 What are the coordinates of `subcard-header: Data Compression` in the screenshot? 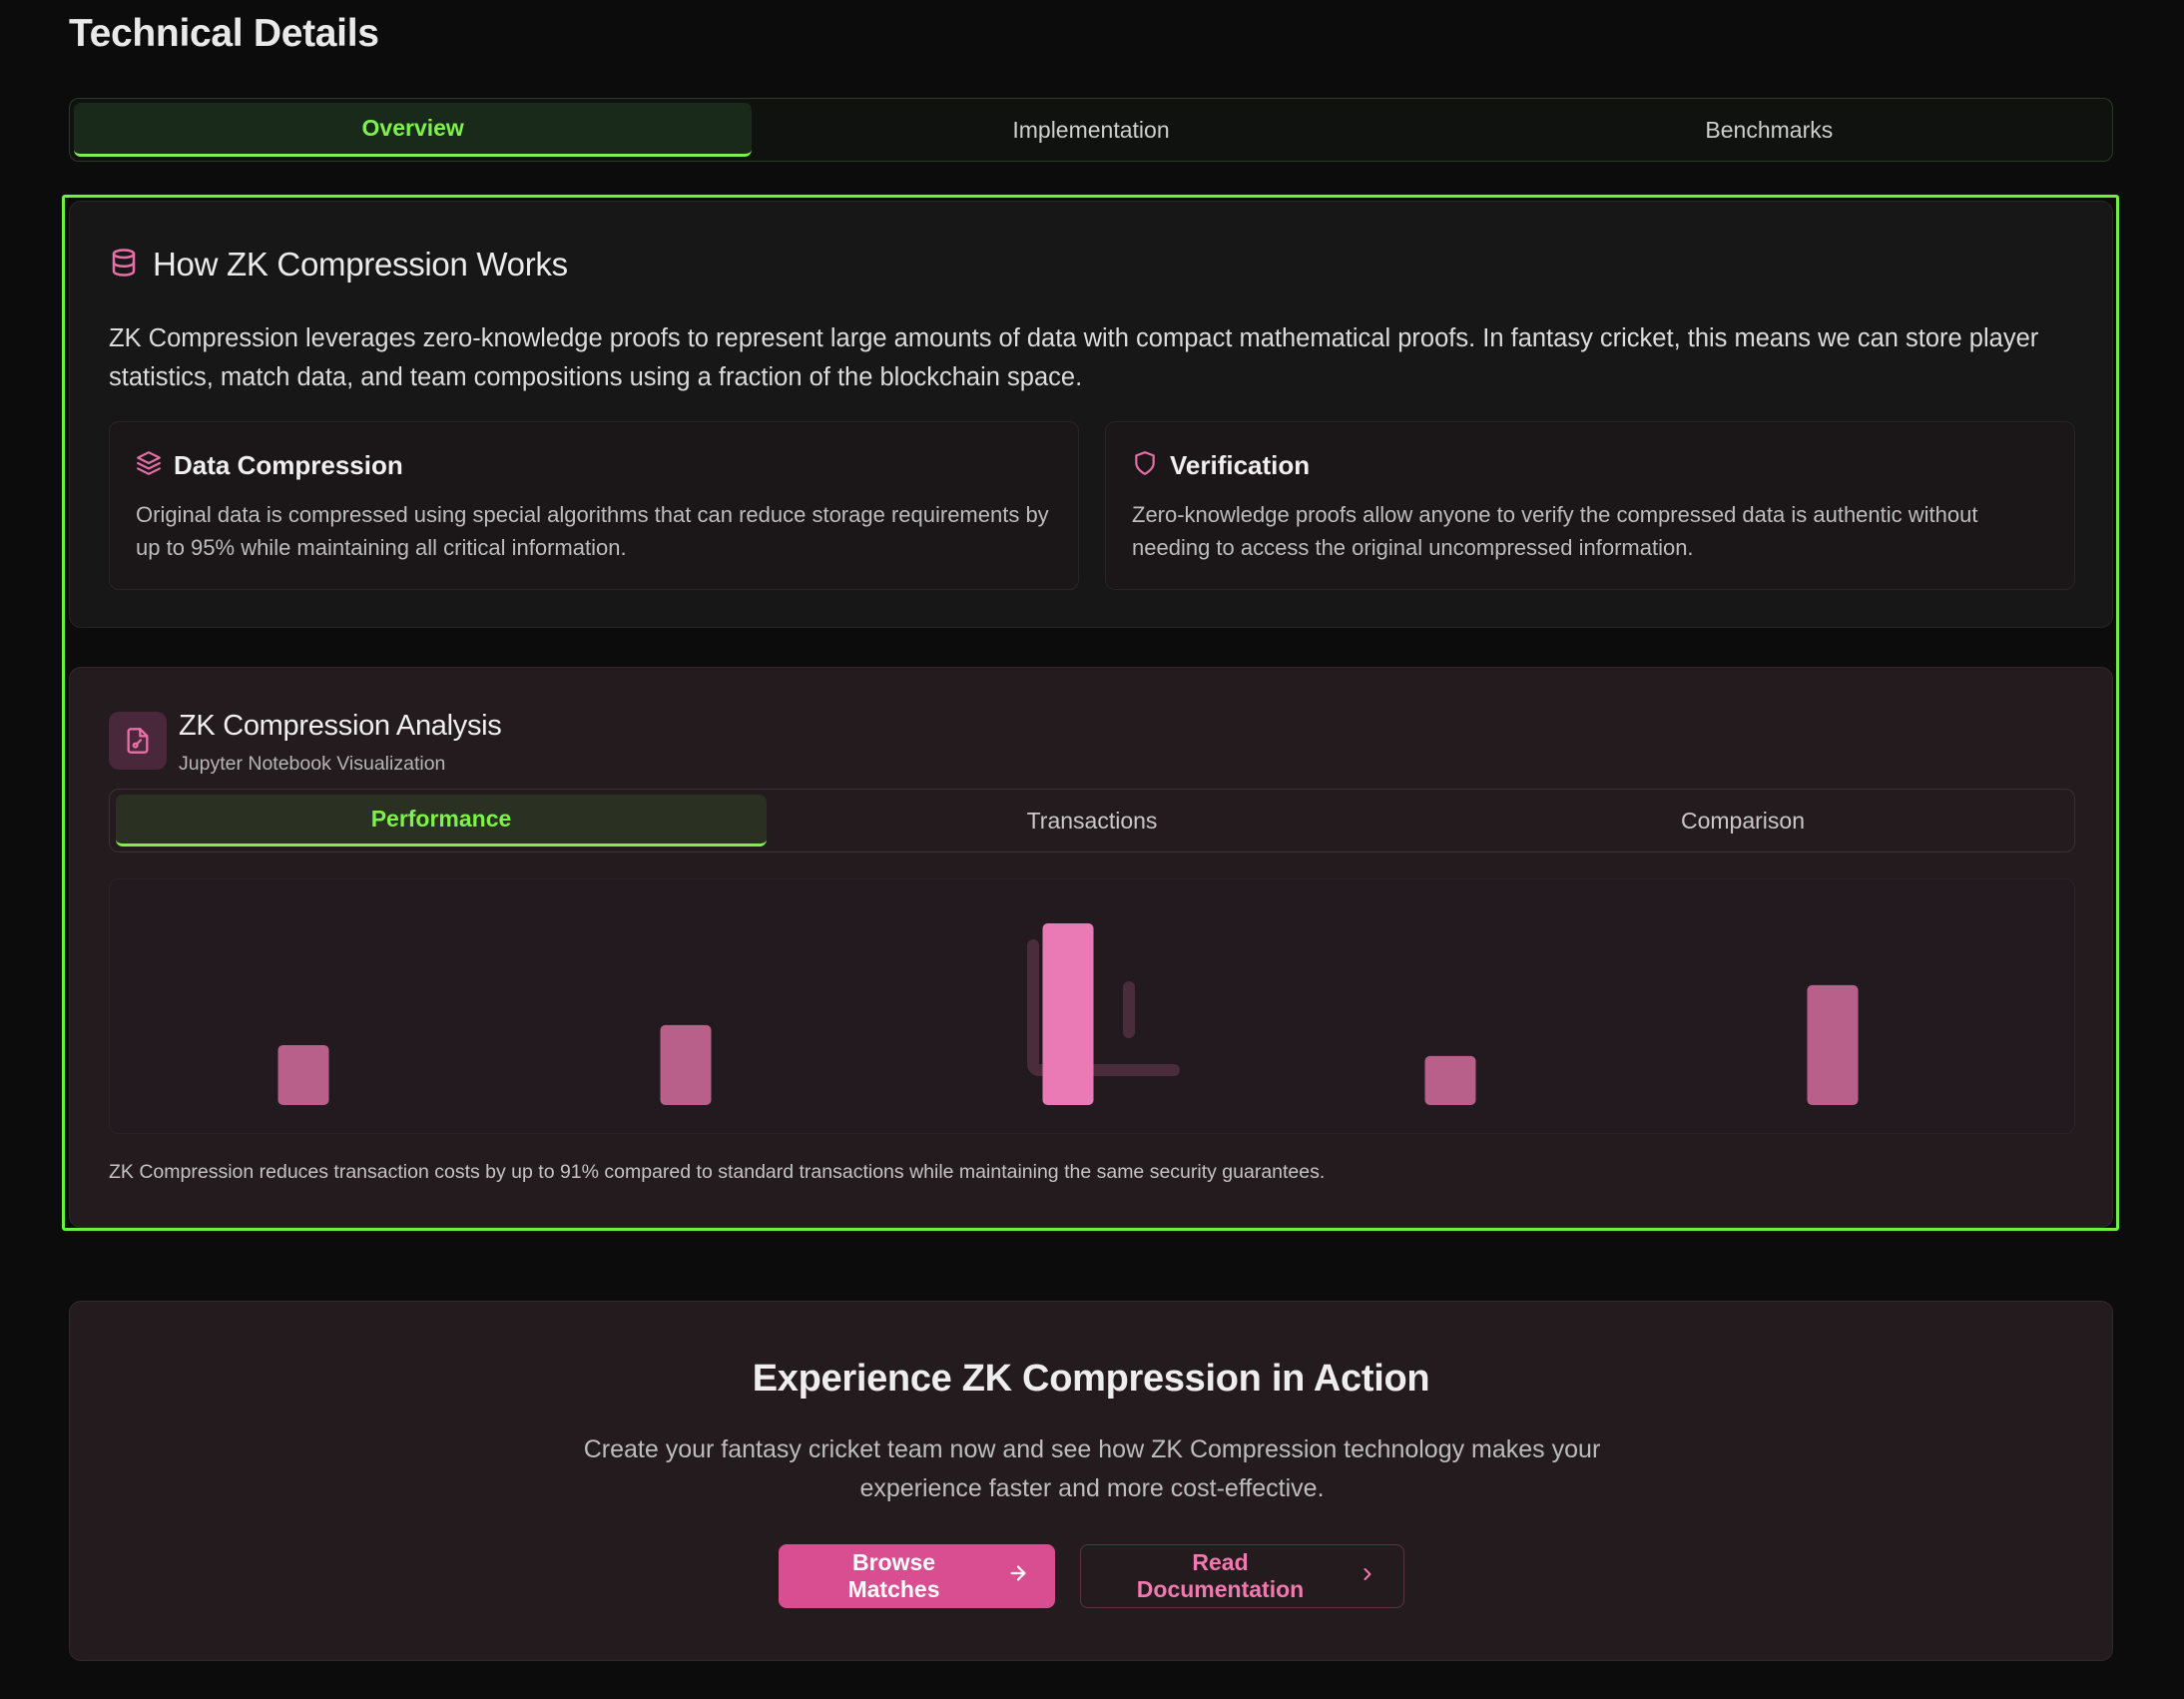 It's located at (269, 465).